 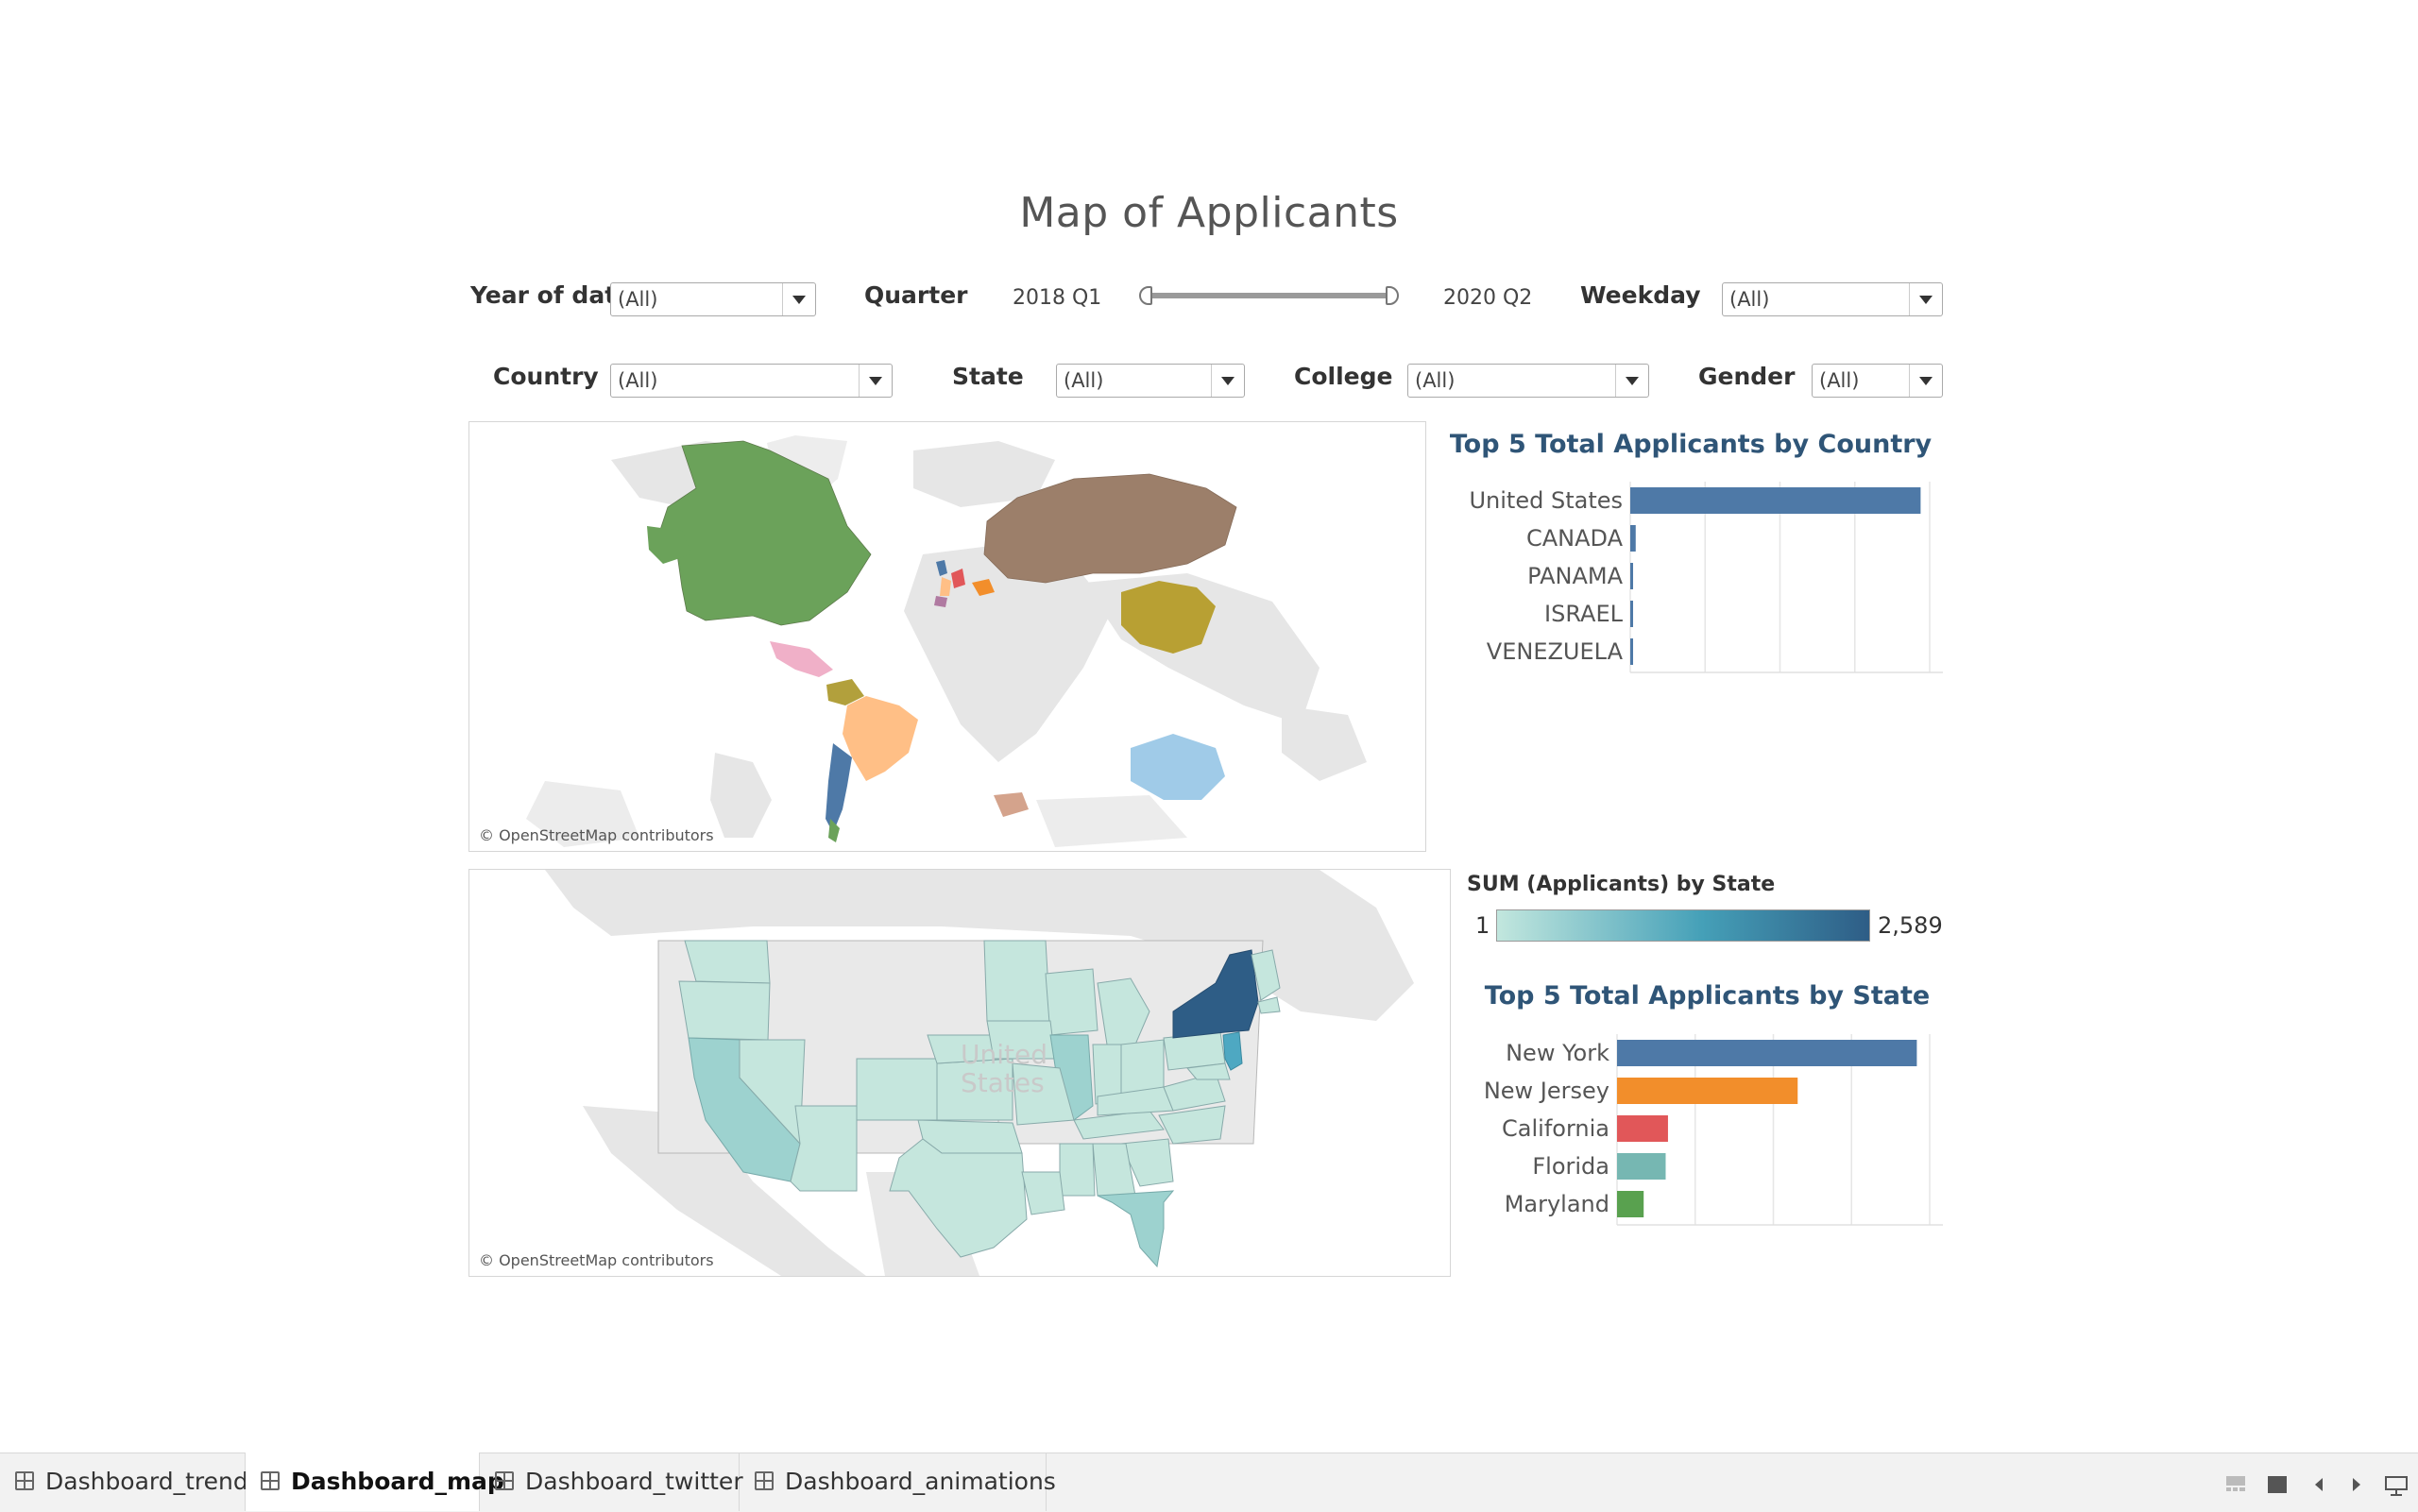 What do you see at coordinates (1555, 1128) in the screenshot?
I see `state-chart-category-label: California` at bounding box center [1555, 1128].